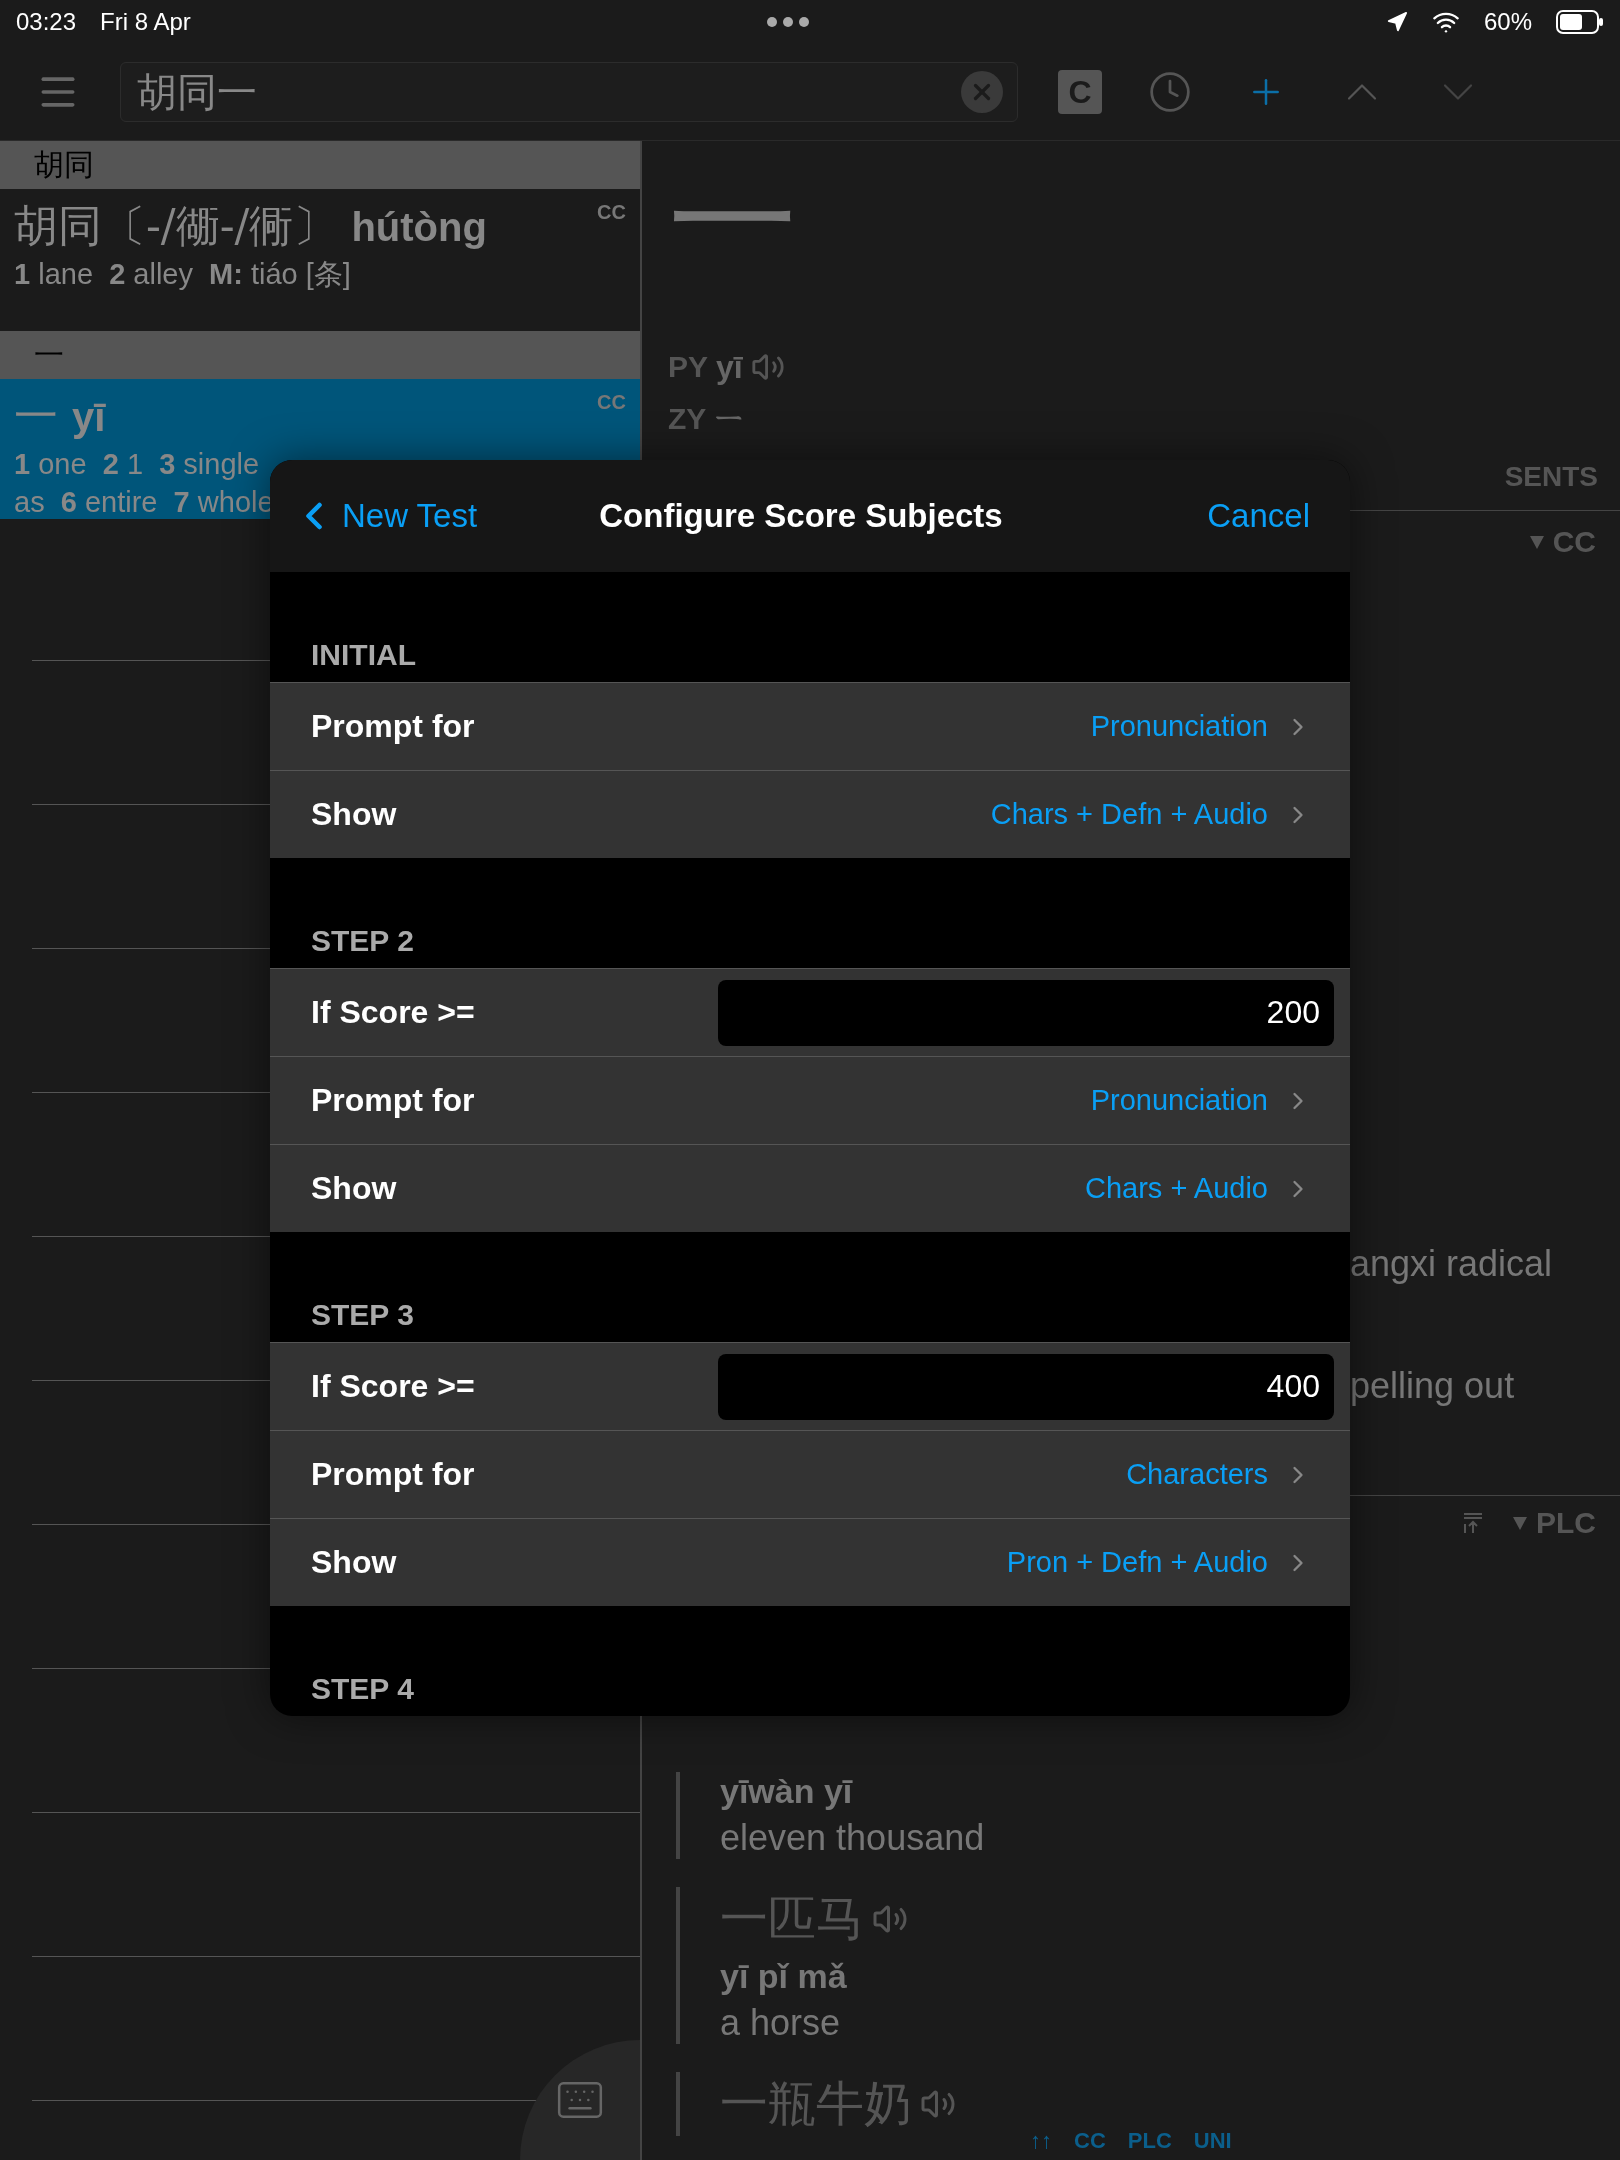 This screenshot has width=1620, height=2160. I want to click on definition-text: 1 one 2 1 3 single, so click(137, 464).